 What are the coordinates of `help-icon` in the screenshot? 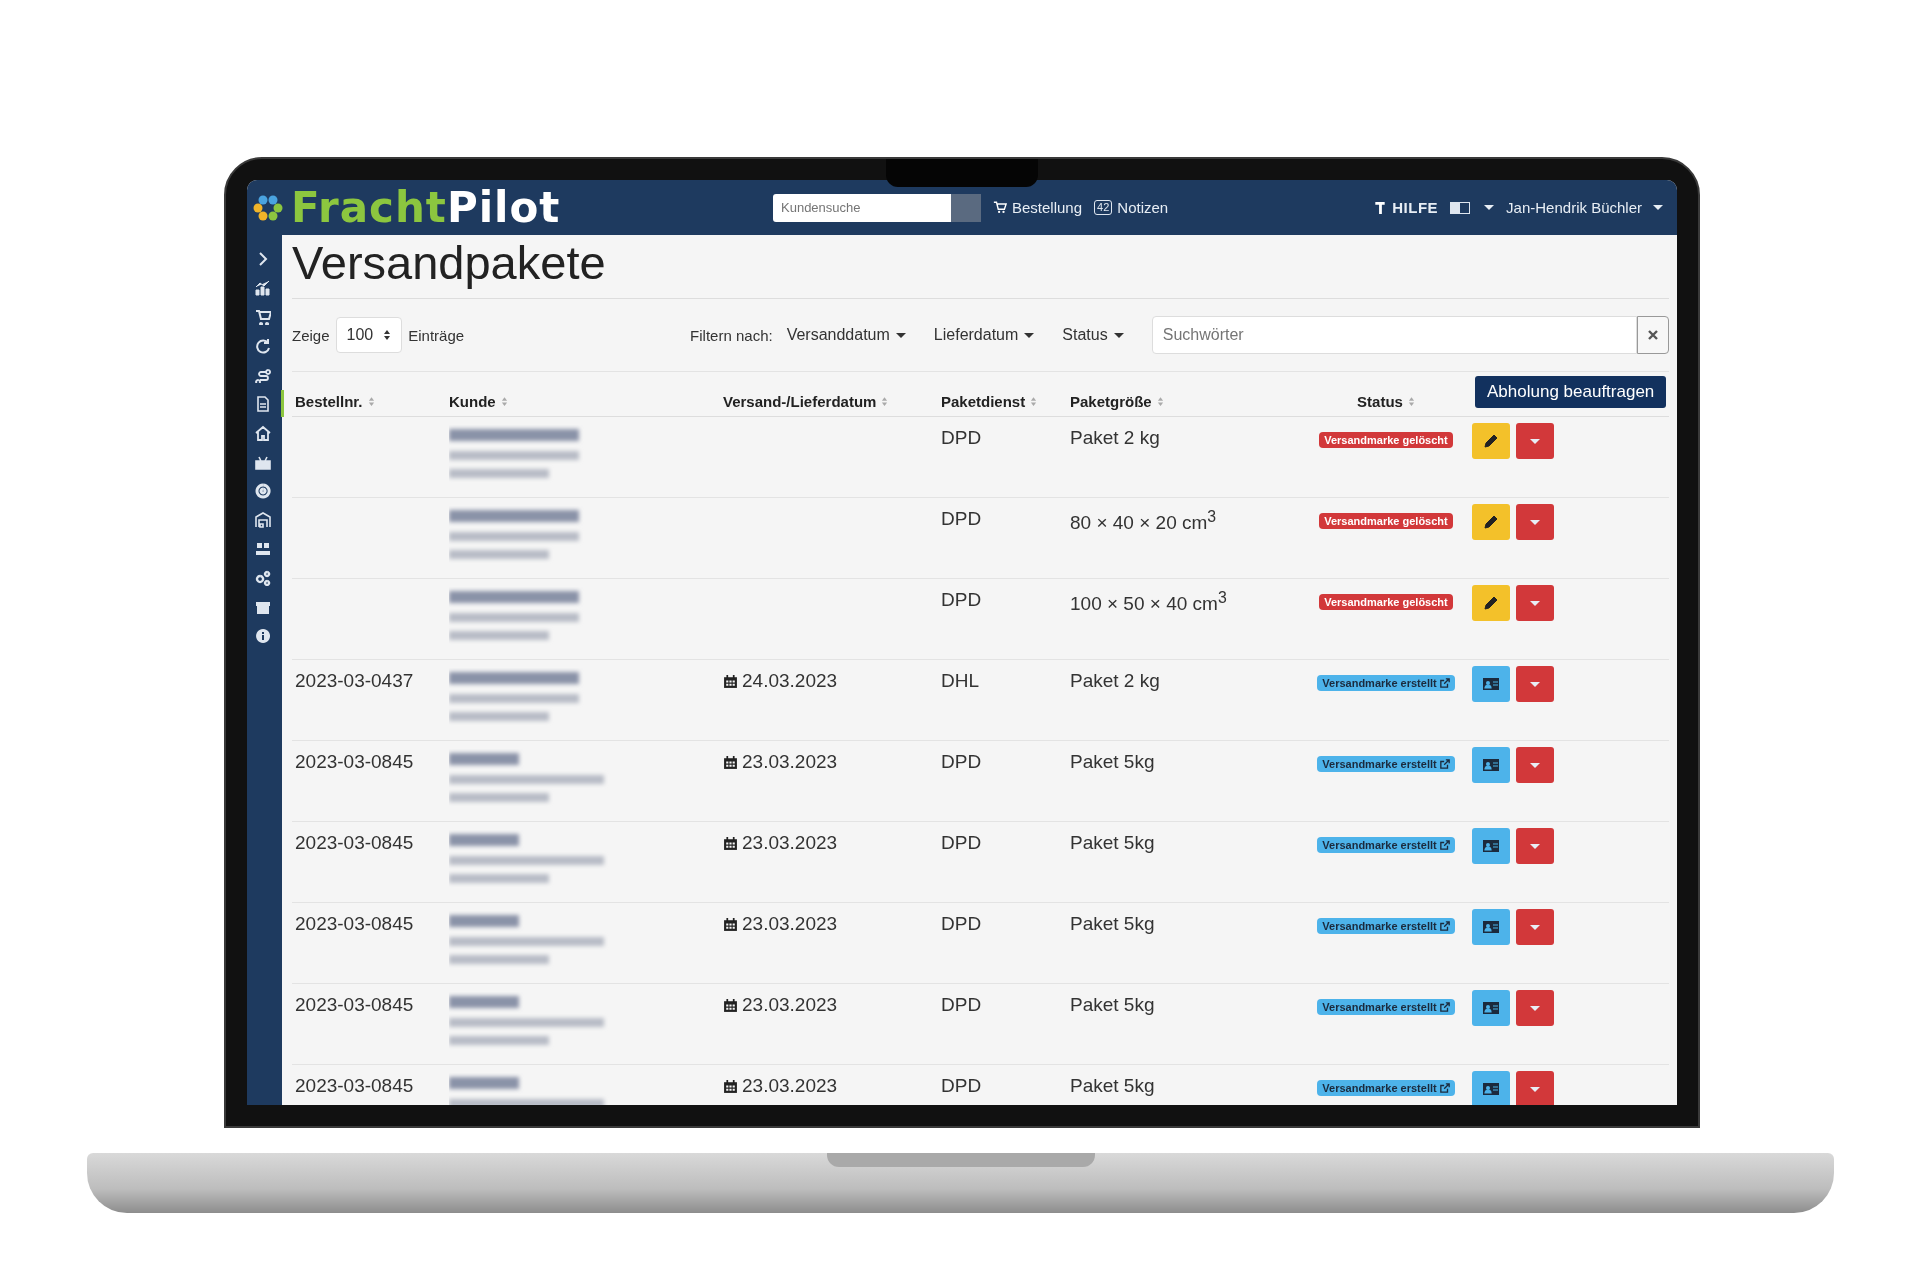 It's located at (1380, 207).